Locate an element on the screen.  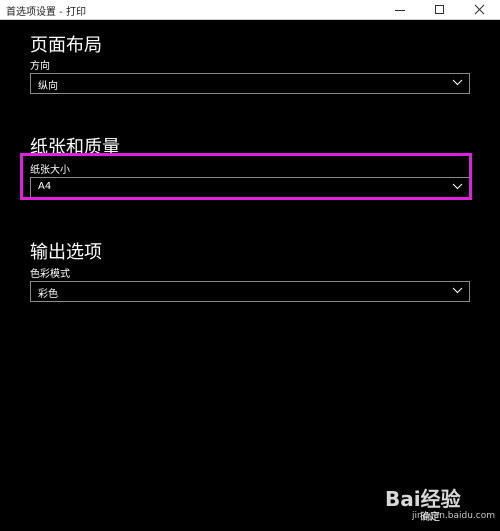
field-label-orientation: 方向 is located at coordinates (40, 66).